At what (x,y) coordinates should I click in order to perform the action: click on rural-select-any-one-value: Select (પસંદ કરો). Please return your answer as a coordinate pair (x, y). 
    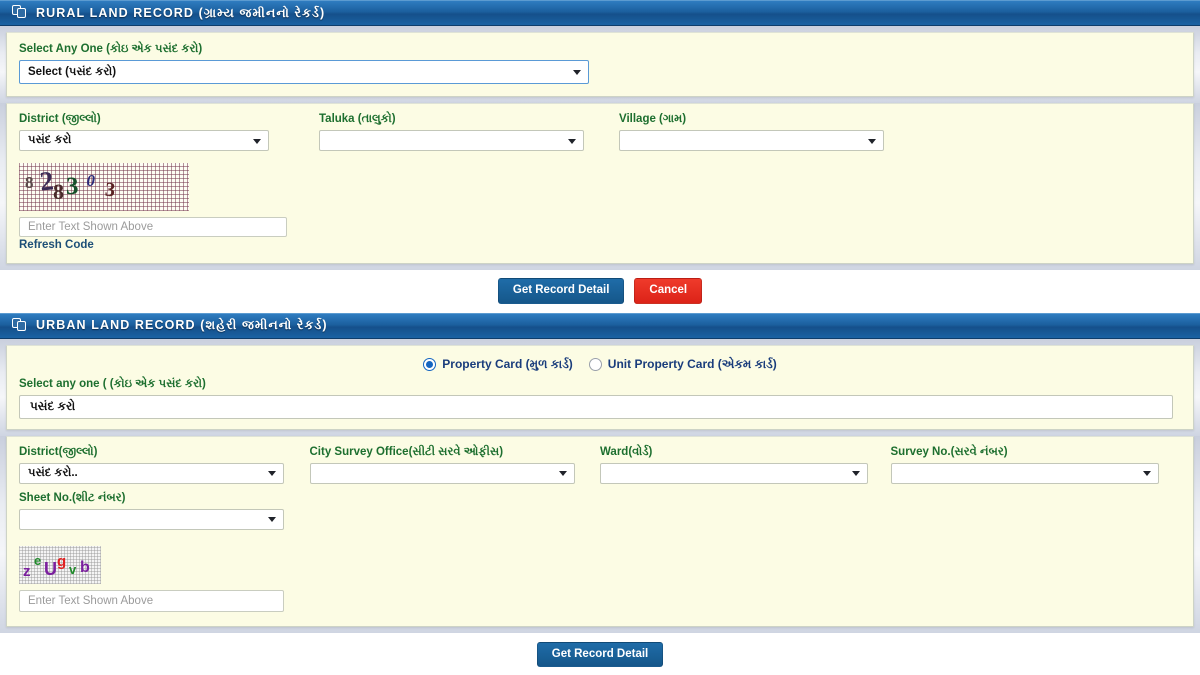
    Looking at the image, I should click on (72, 71).